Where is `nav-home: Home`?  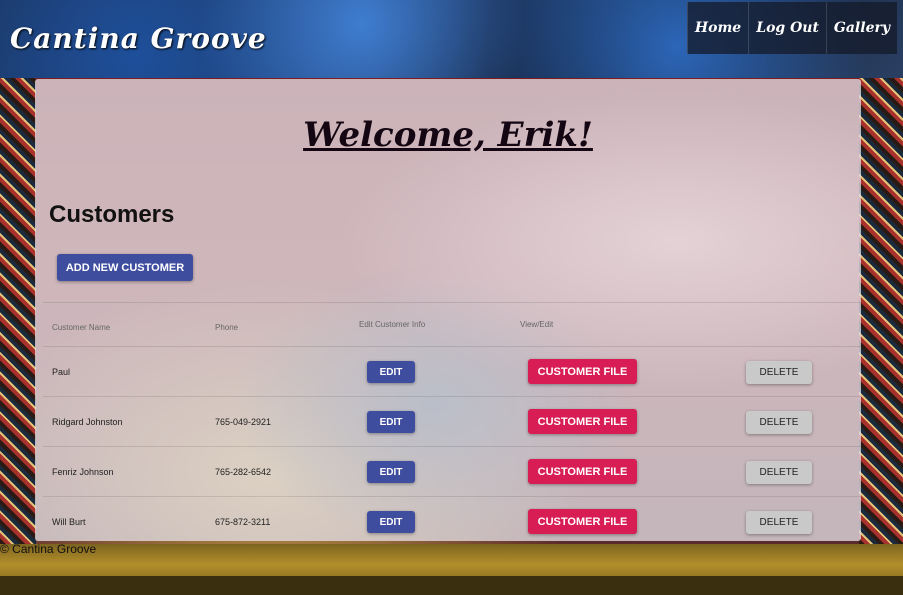 nav-home: Home is located at coordinates (717, 28).